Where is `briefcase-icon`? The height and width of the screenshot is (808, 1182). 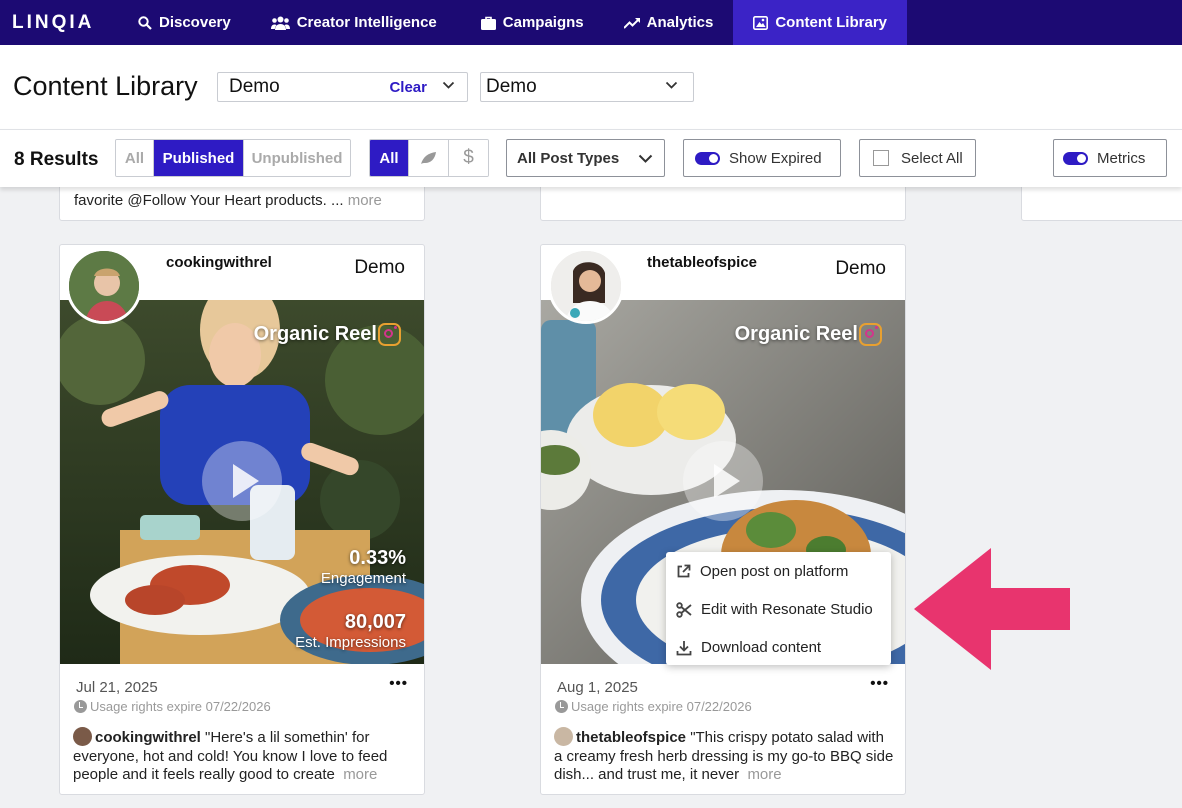
briefcase-icon is located at coordinates (488, 23).